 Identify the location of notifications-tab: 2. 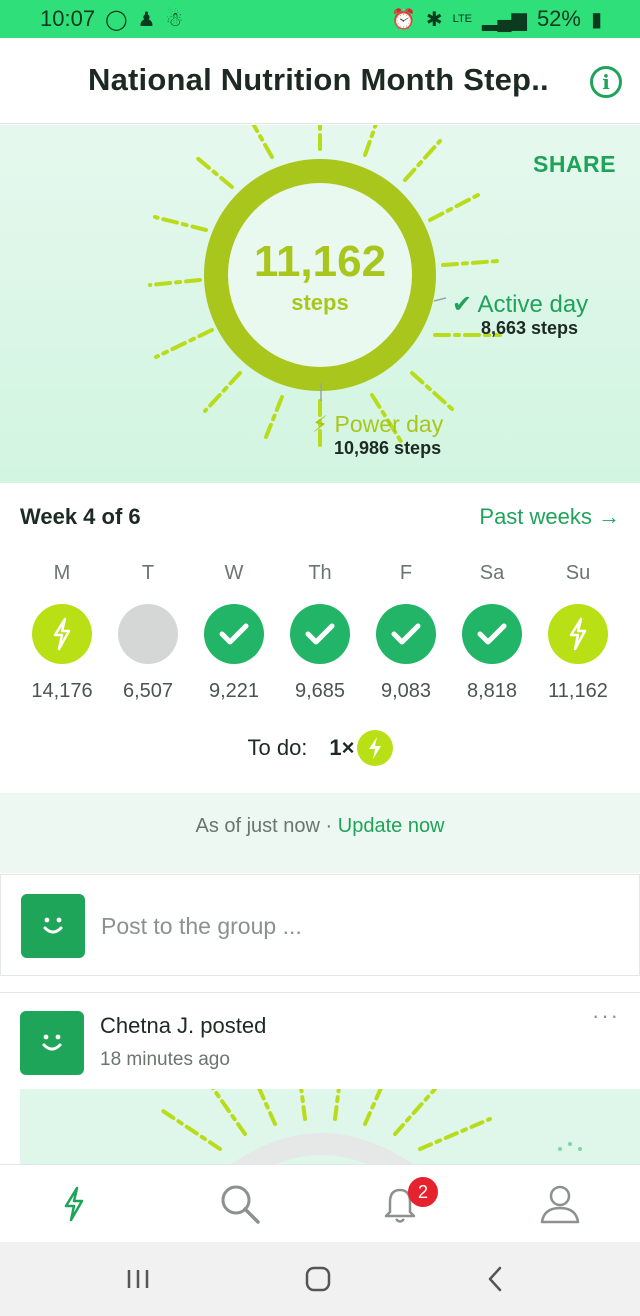
(404, 1204).